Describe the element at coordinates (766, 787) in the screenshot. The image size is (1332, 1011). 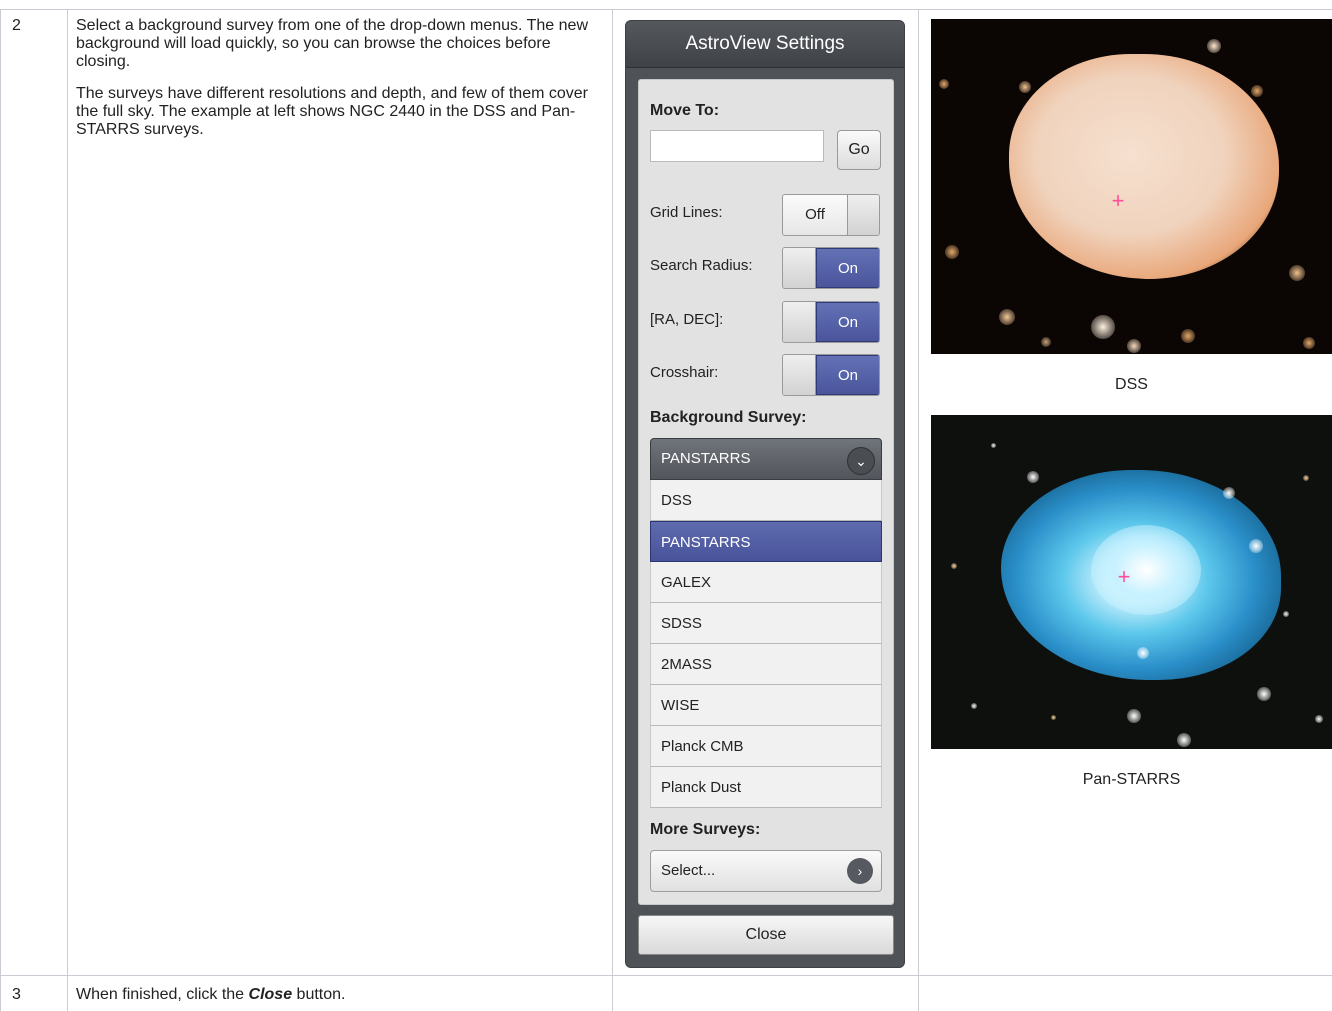
I see `survey-option-planck-dust: Planck Dust` at that location.